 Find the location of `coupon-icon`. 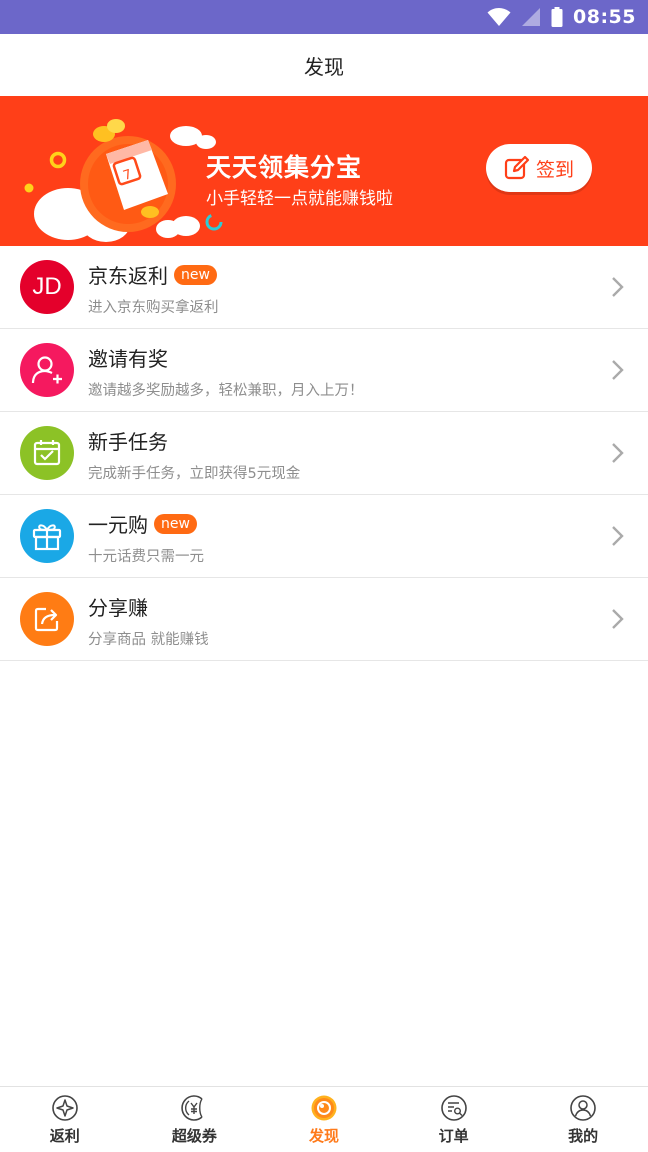

coupon-icon is located at coordinates (192, 1108).